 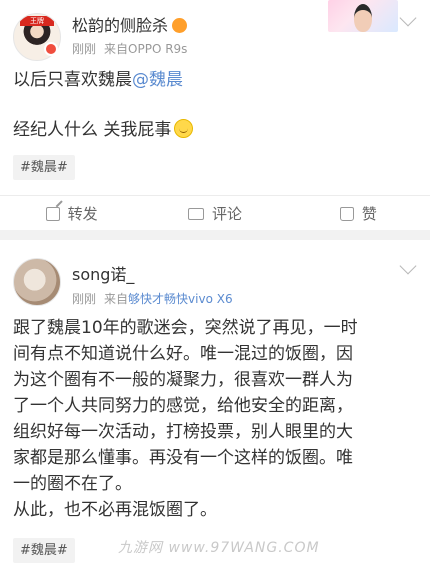 What do you see at coordinates (180, 25) in the screenshot?
I see `member-emoji-icon` at bounding box center [180, 25].